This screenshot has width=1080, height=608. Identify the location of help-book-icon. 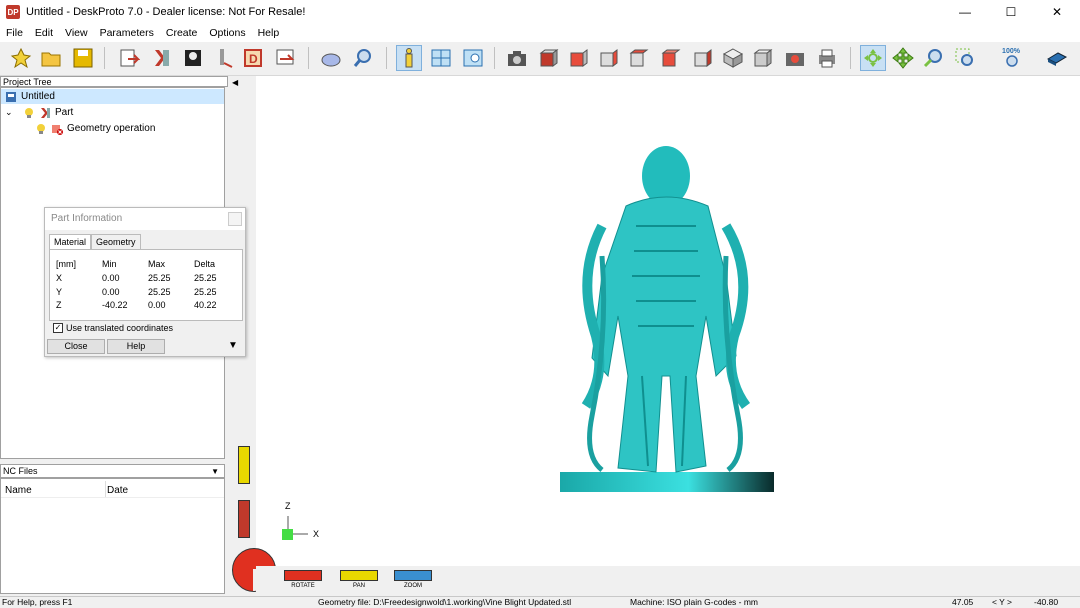
(1057, 58).